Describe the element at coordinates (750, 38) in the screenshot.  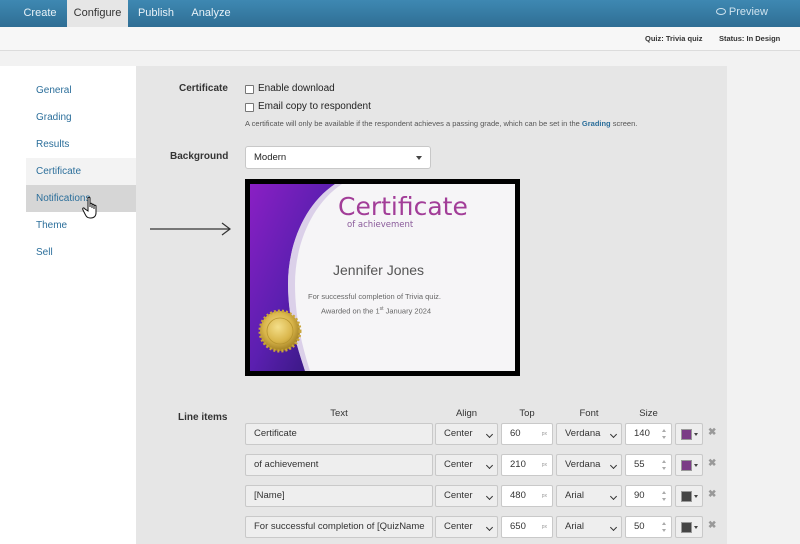
I see `quiz-status: Status: In Design` at that location.